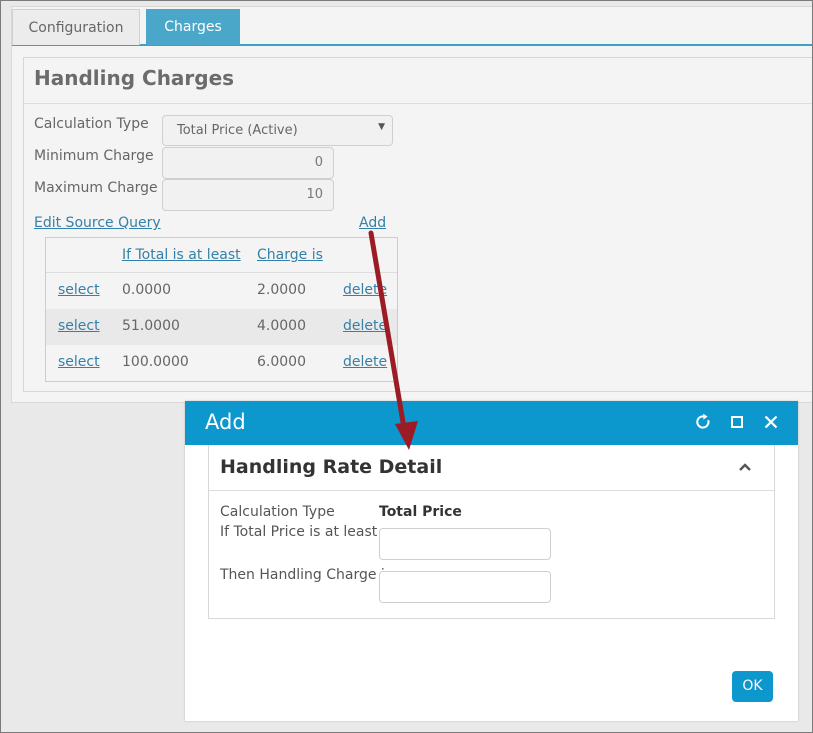 The image size is (813, 733). What do you see at coordinates (418, 103) in the screenshot?
I see `section-divider` at bounding box center [418, 103].